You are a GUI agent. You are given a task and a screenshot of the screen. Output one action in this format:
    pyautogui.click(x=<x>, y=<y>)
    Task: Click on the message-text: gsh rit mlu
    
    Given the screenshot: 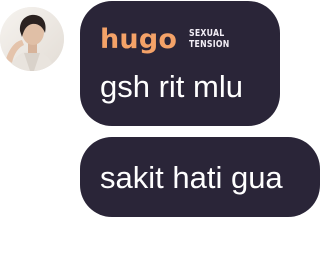 What is the action you would take?
    pyautogui.click(x=171, y=86)
    